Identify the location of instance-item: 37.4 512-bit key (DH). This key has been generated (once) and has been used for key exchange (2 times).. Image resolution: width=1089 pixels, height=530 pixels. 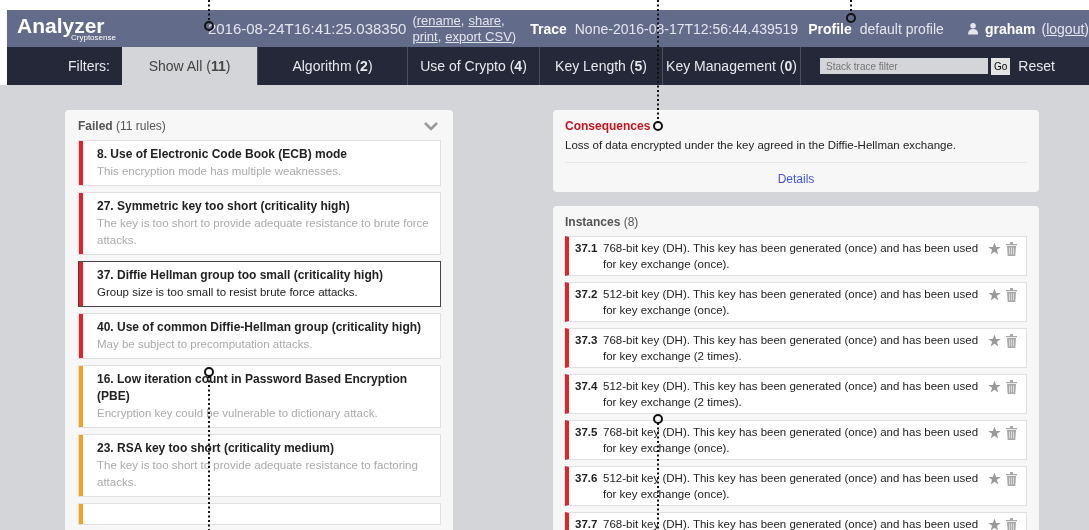
(796, 394).